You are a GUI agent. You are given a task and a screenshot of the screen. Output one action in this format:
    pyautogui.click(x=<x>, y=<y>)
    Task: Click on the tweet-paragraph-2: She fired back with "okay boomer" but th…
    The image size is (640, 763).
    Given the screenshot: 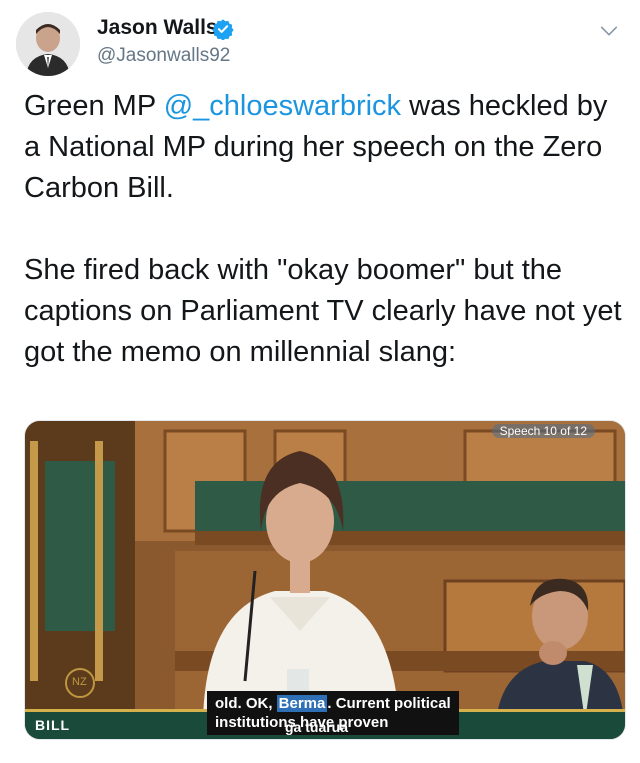 What is the action you would take?
    pyautogui.click(x=323, y=311)
    